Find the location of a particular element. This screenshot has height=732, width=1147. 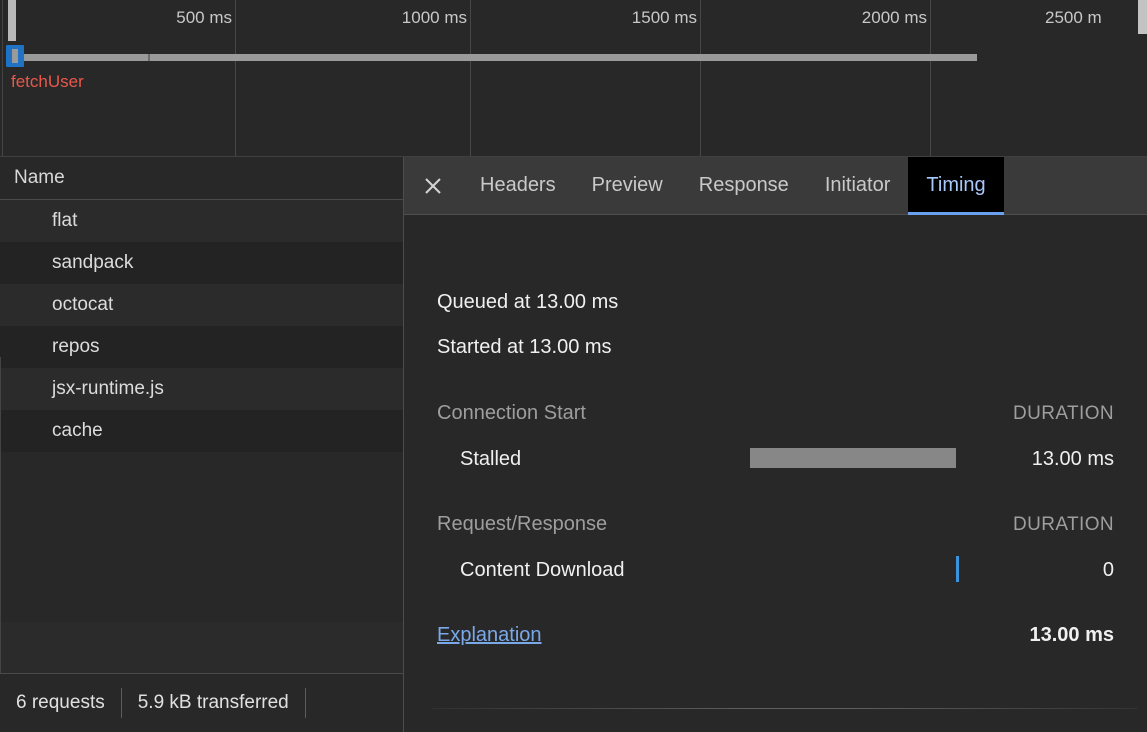

table-row: repos is located at coordinates (201, 347).